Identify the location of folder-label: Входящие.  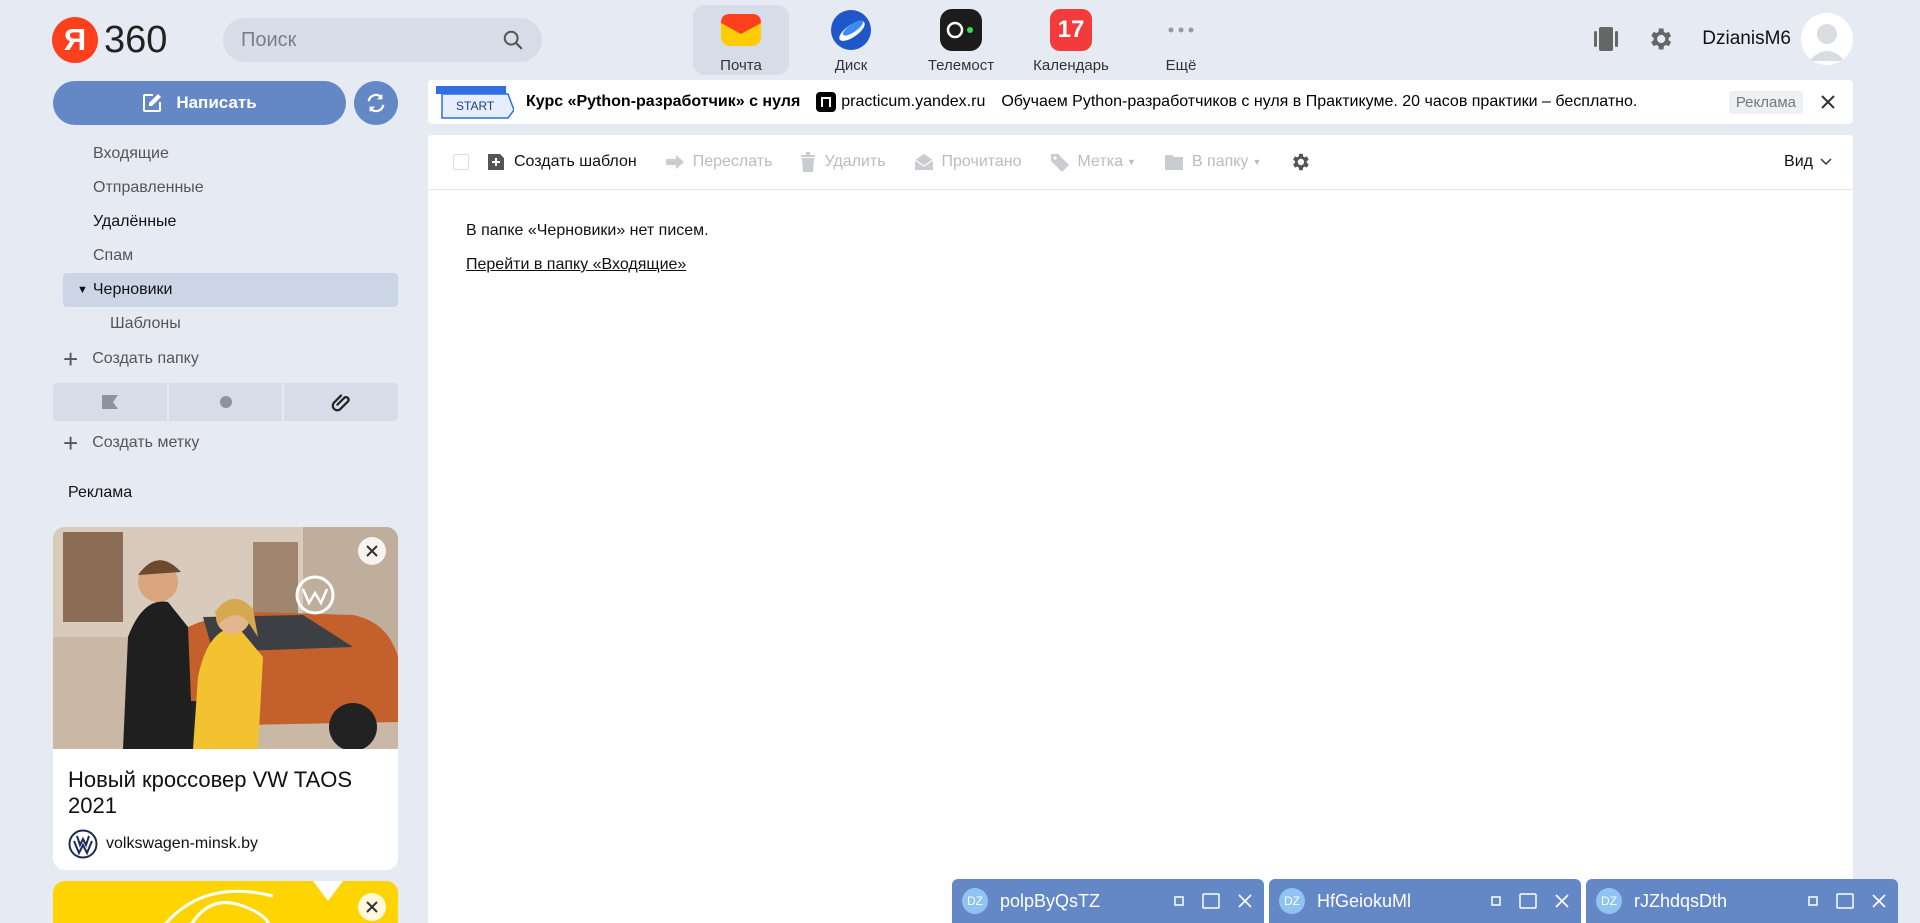
(131, 153).